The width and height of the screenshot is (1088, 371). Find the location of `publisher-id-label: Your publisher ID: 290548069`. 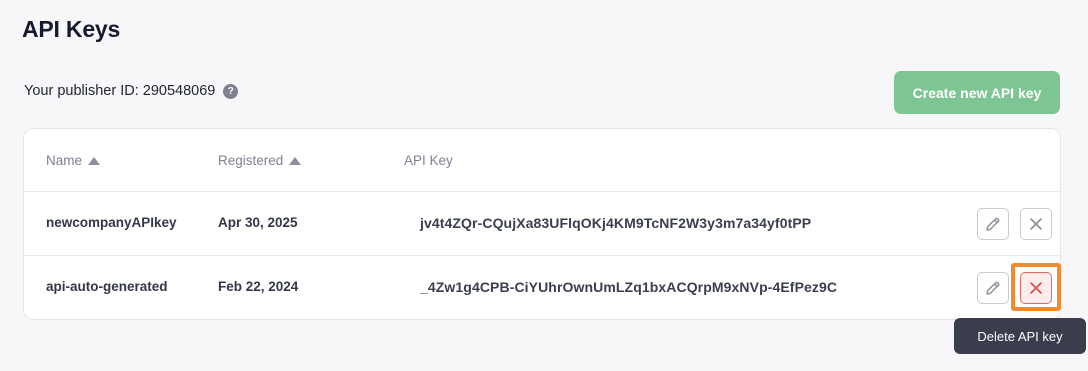

publisher-id-label: Your publisher ID: 290548069 is located at coordinates (120, 91).